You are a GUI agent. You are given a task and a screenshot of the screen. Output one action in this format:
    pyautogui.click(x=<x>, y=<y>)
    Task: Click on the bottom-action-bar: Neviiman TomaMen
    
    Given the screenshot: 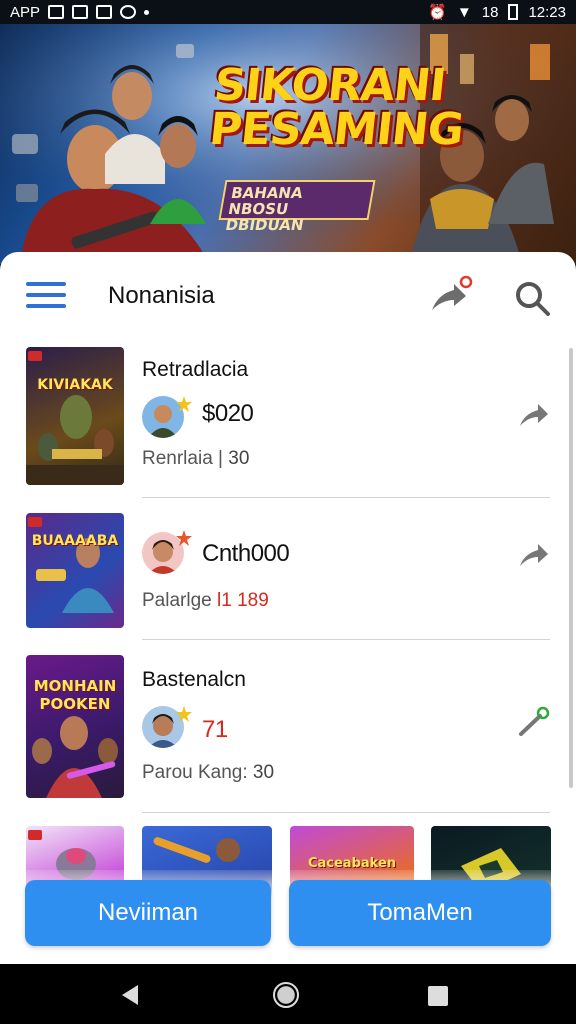 What is the action you would take?
    pyautogui.click(x=288, y=917)
    